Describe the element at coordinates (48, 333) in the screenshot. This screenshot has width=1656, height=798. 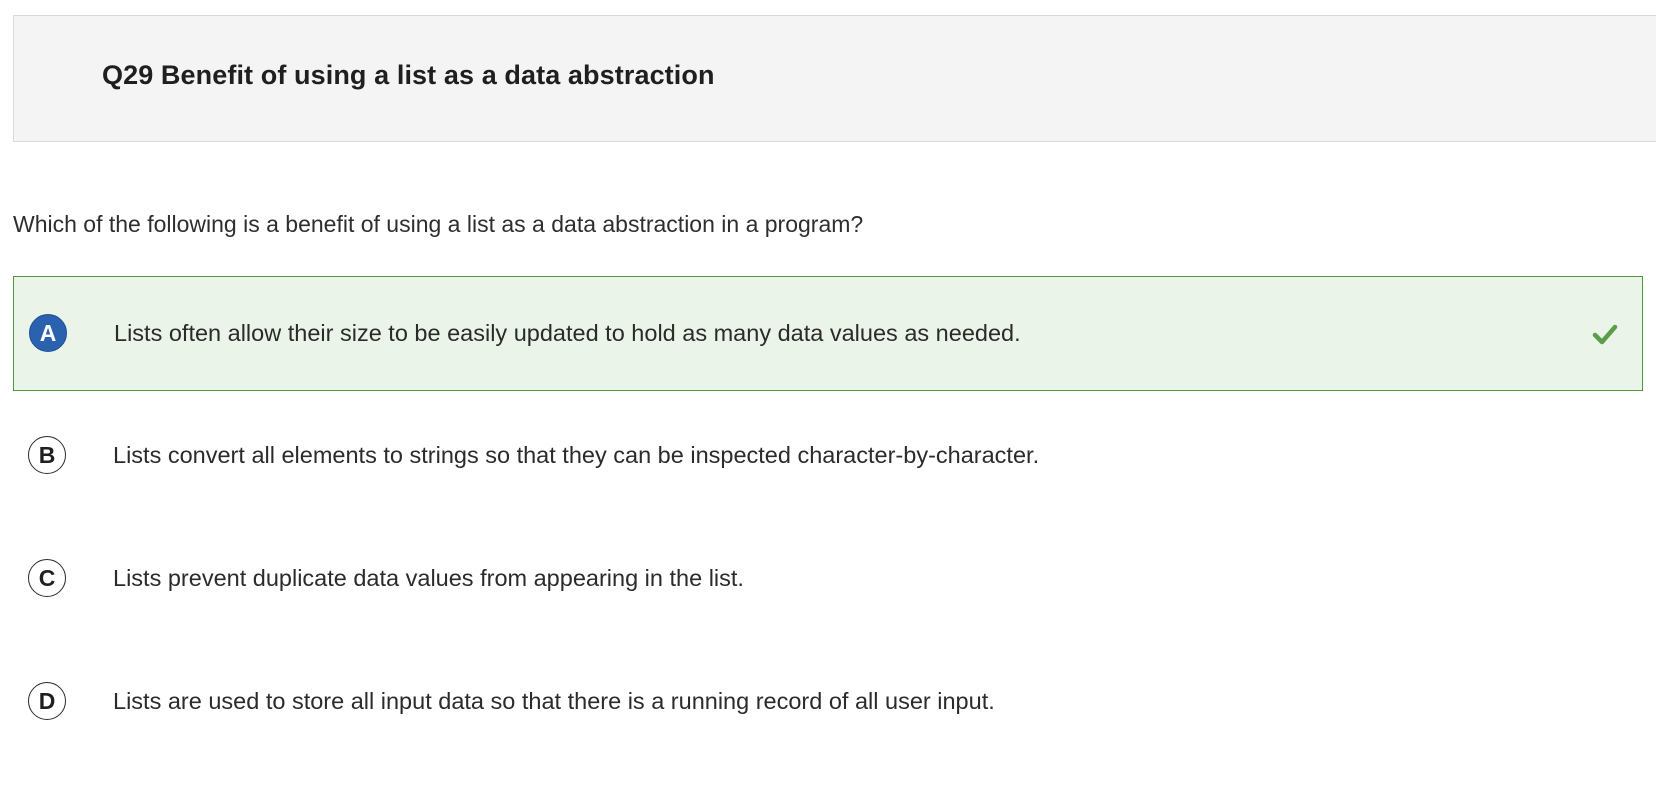
I see `choice-letter-a: A` at that location.